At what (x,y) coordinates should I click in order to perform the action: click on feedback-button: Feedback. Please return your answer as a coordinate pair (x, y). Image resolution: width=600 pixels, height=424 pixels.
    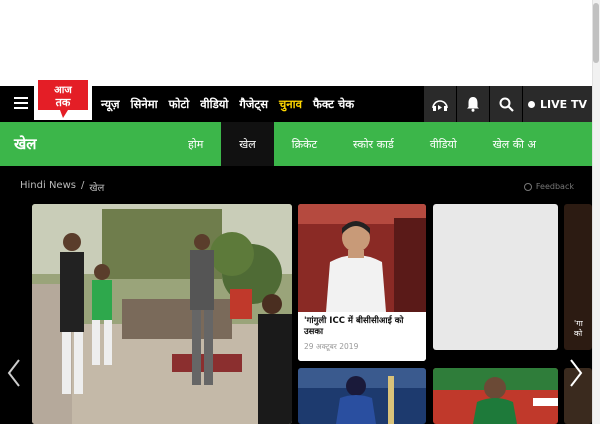
    Looking at the image, I should click on (548, 186).